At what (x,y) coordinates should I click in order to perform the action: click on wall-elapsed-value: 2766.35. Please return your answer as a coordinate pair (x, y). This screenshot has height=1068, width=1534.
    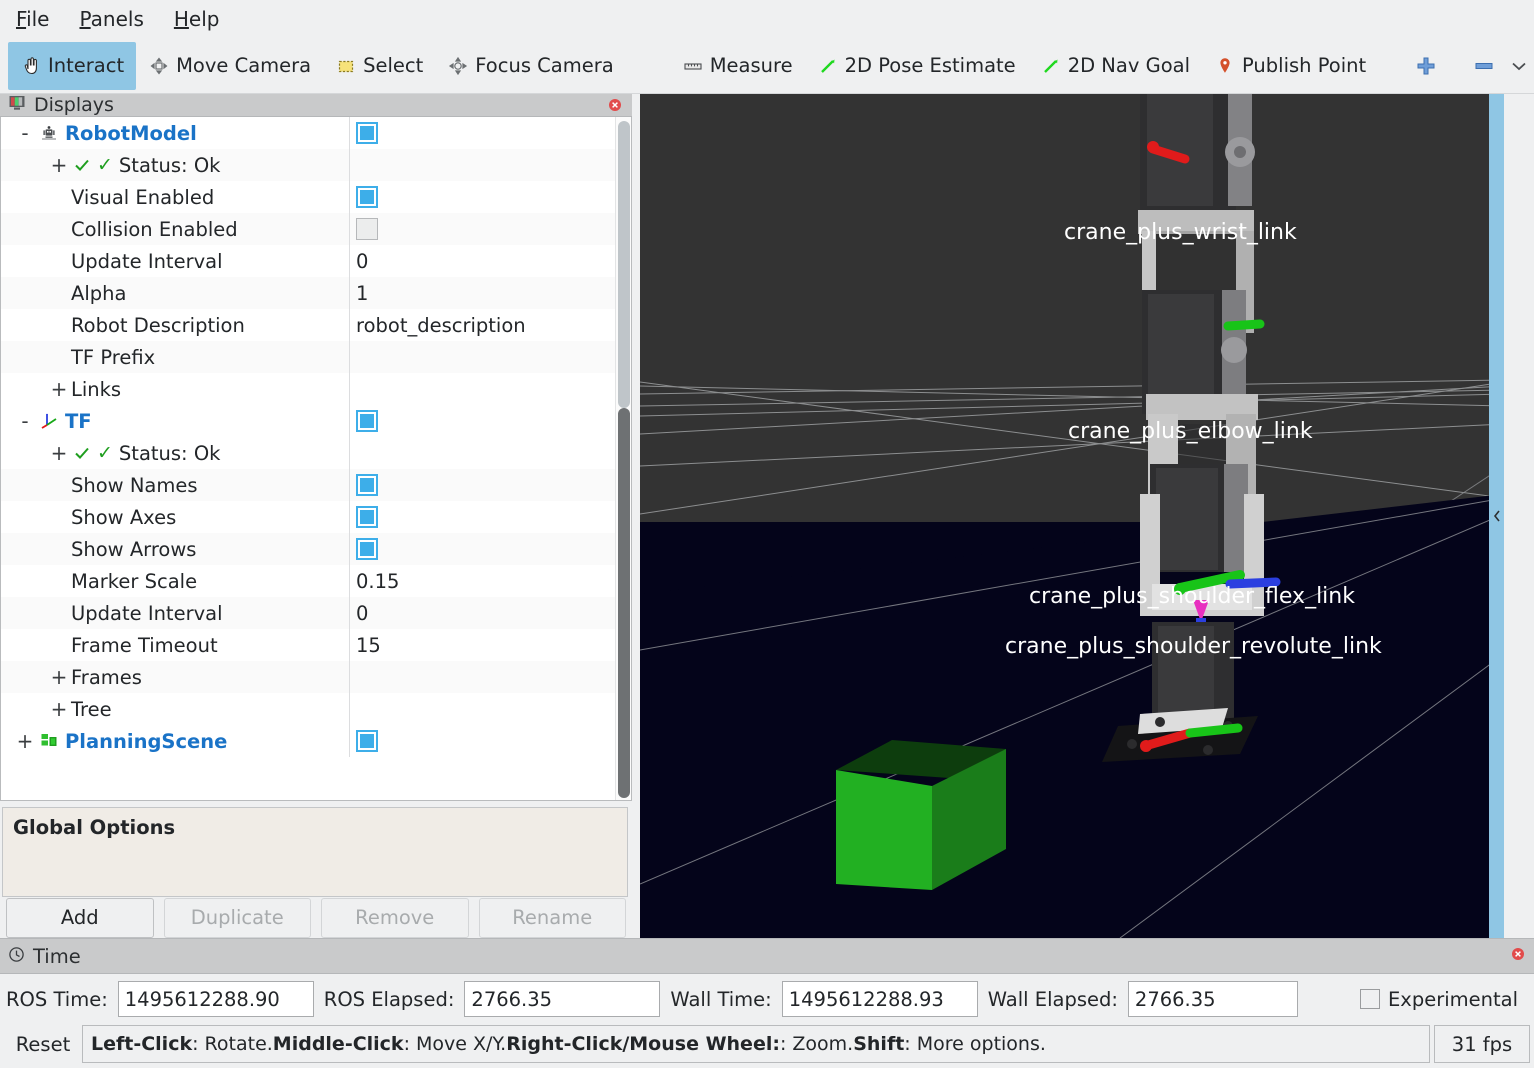
    Looking at the image, I should click on (1212, 999).